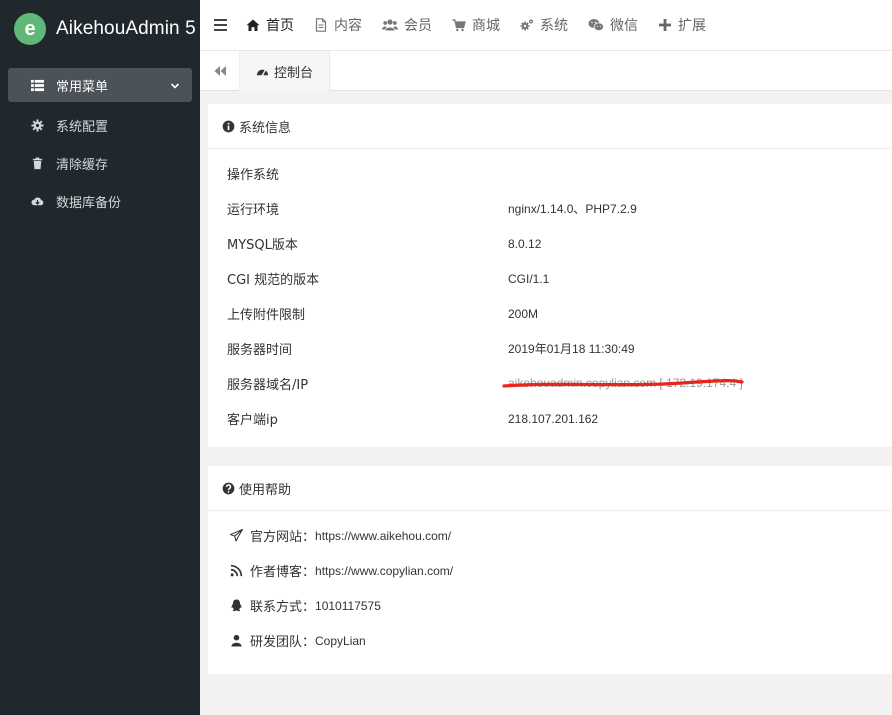  What do you see at coordinates (37, 85) in the screenshot?
I see `list-icon` at bounding box center [37, 85].